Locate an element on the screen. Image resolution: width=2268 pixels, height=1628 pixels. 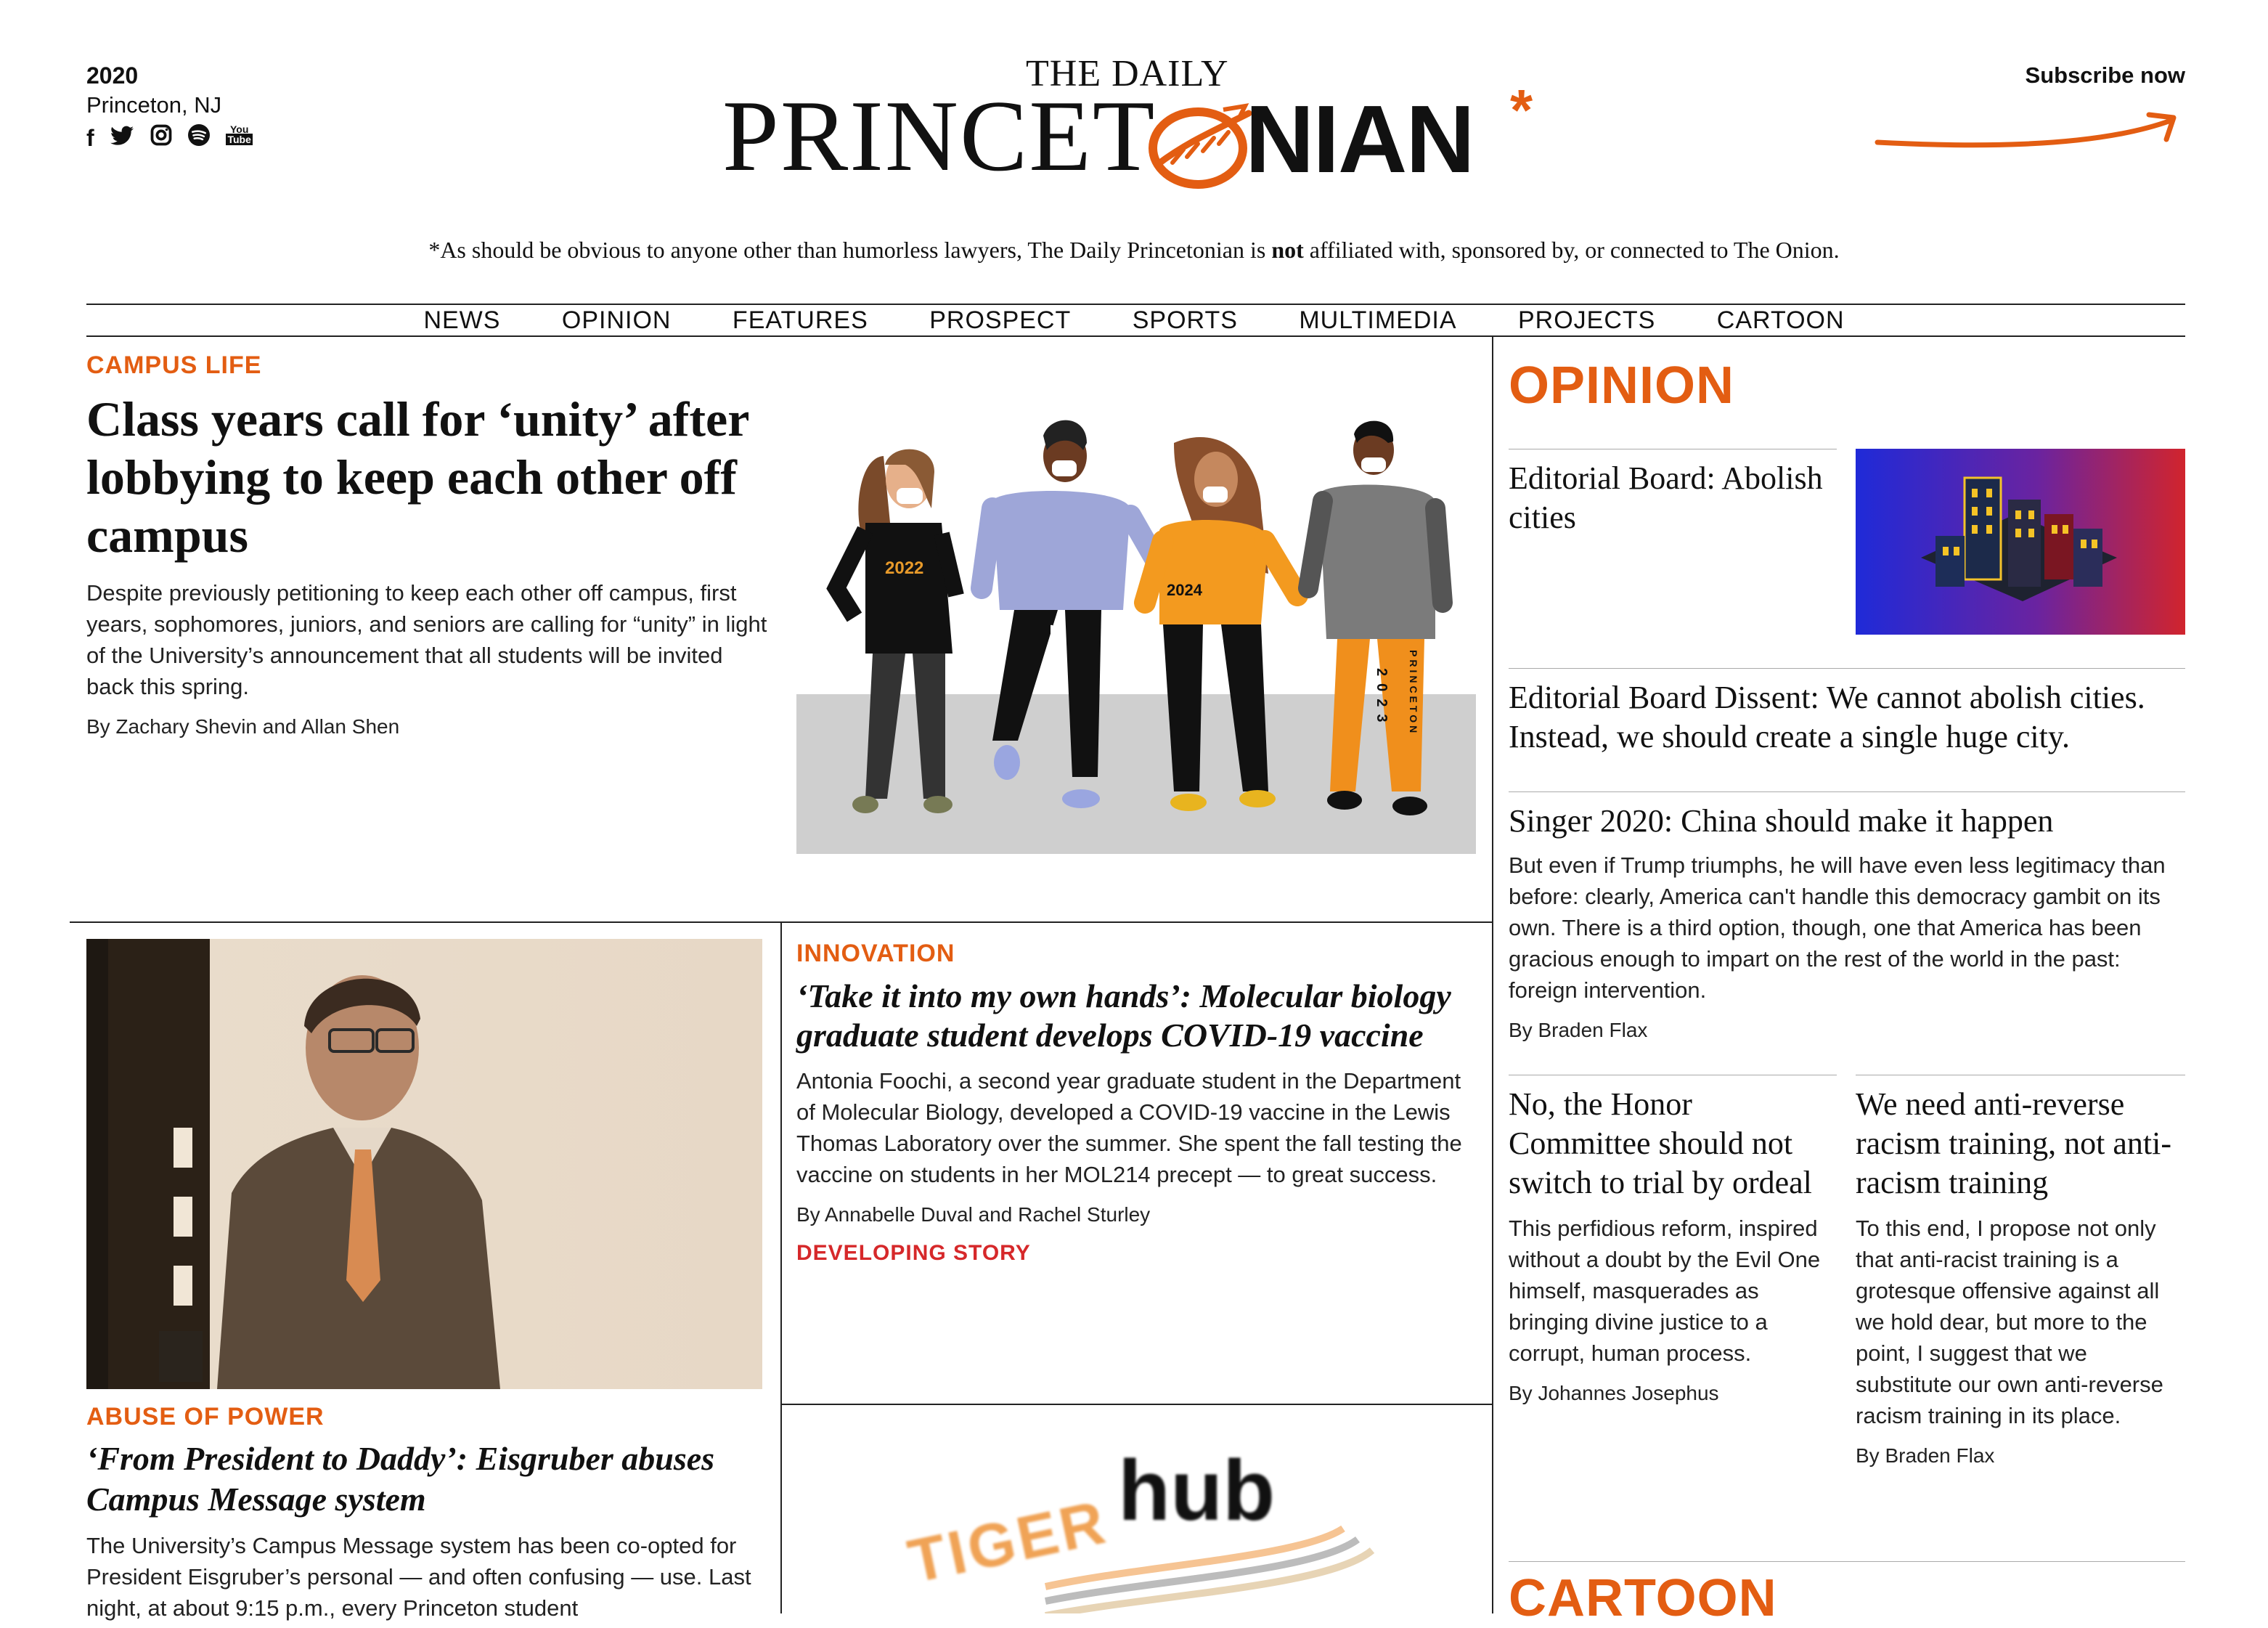
subscribe-arrow-icon is located at coordinates (2026, 130).